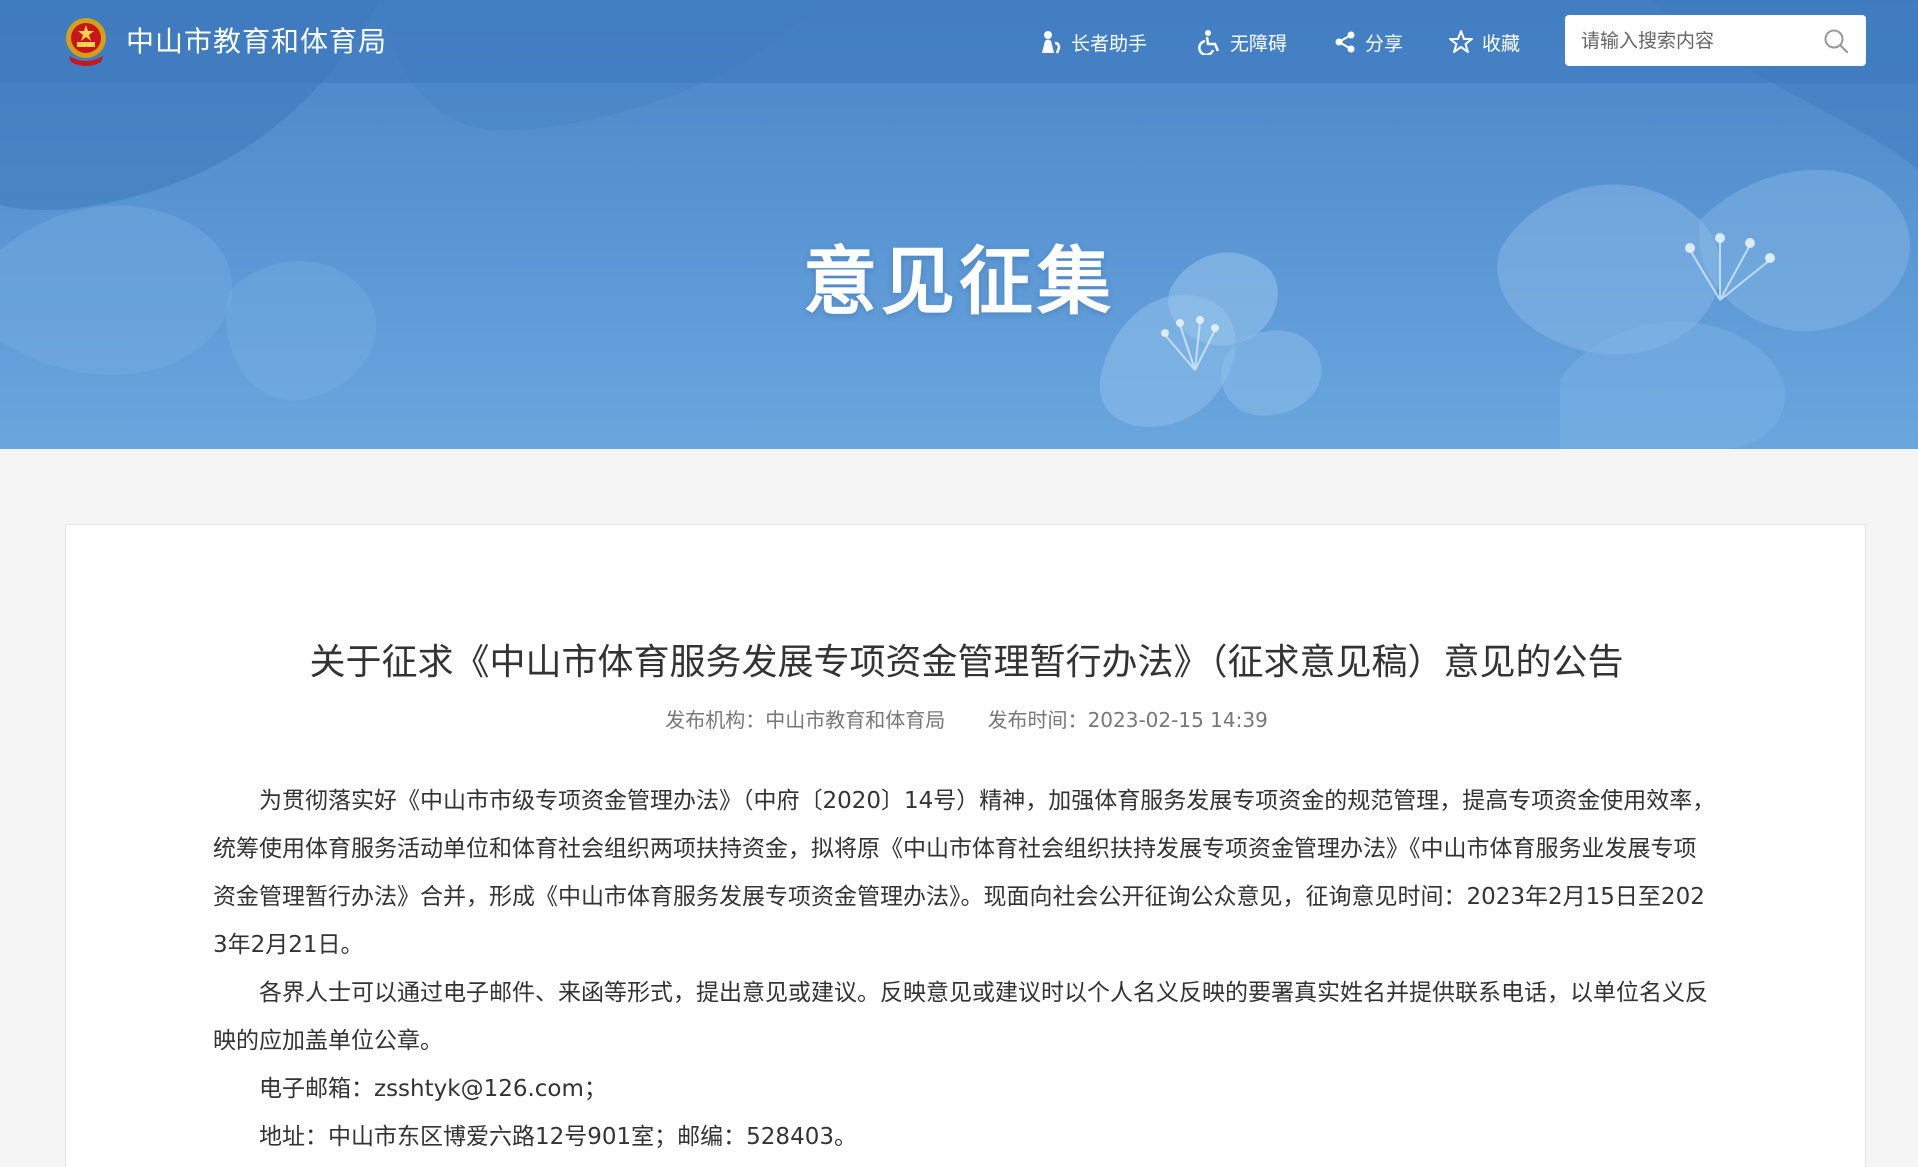 This screenshot has width=1918, height=1167. What do you see at coordinates (433, 1089) in the screenshot?
I see `paragraph-email: 电子邮箱：zsshtyk@126.com；` at bounding box center [433, 1089].